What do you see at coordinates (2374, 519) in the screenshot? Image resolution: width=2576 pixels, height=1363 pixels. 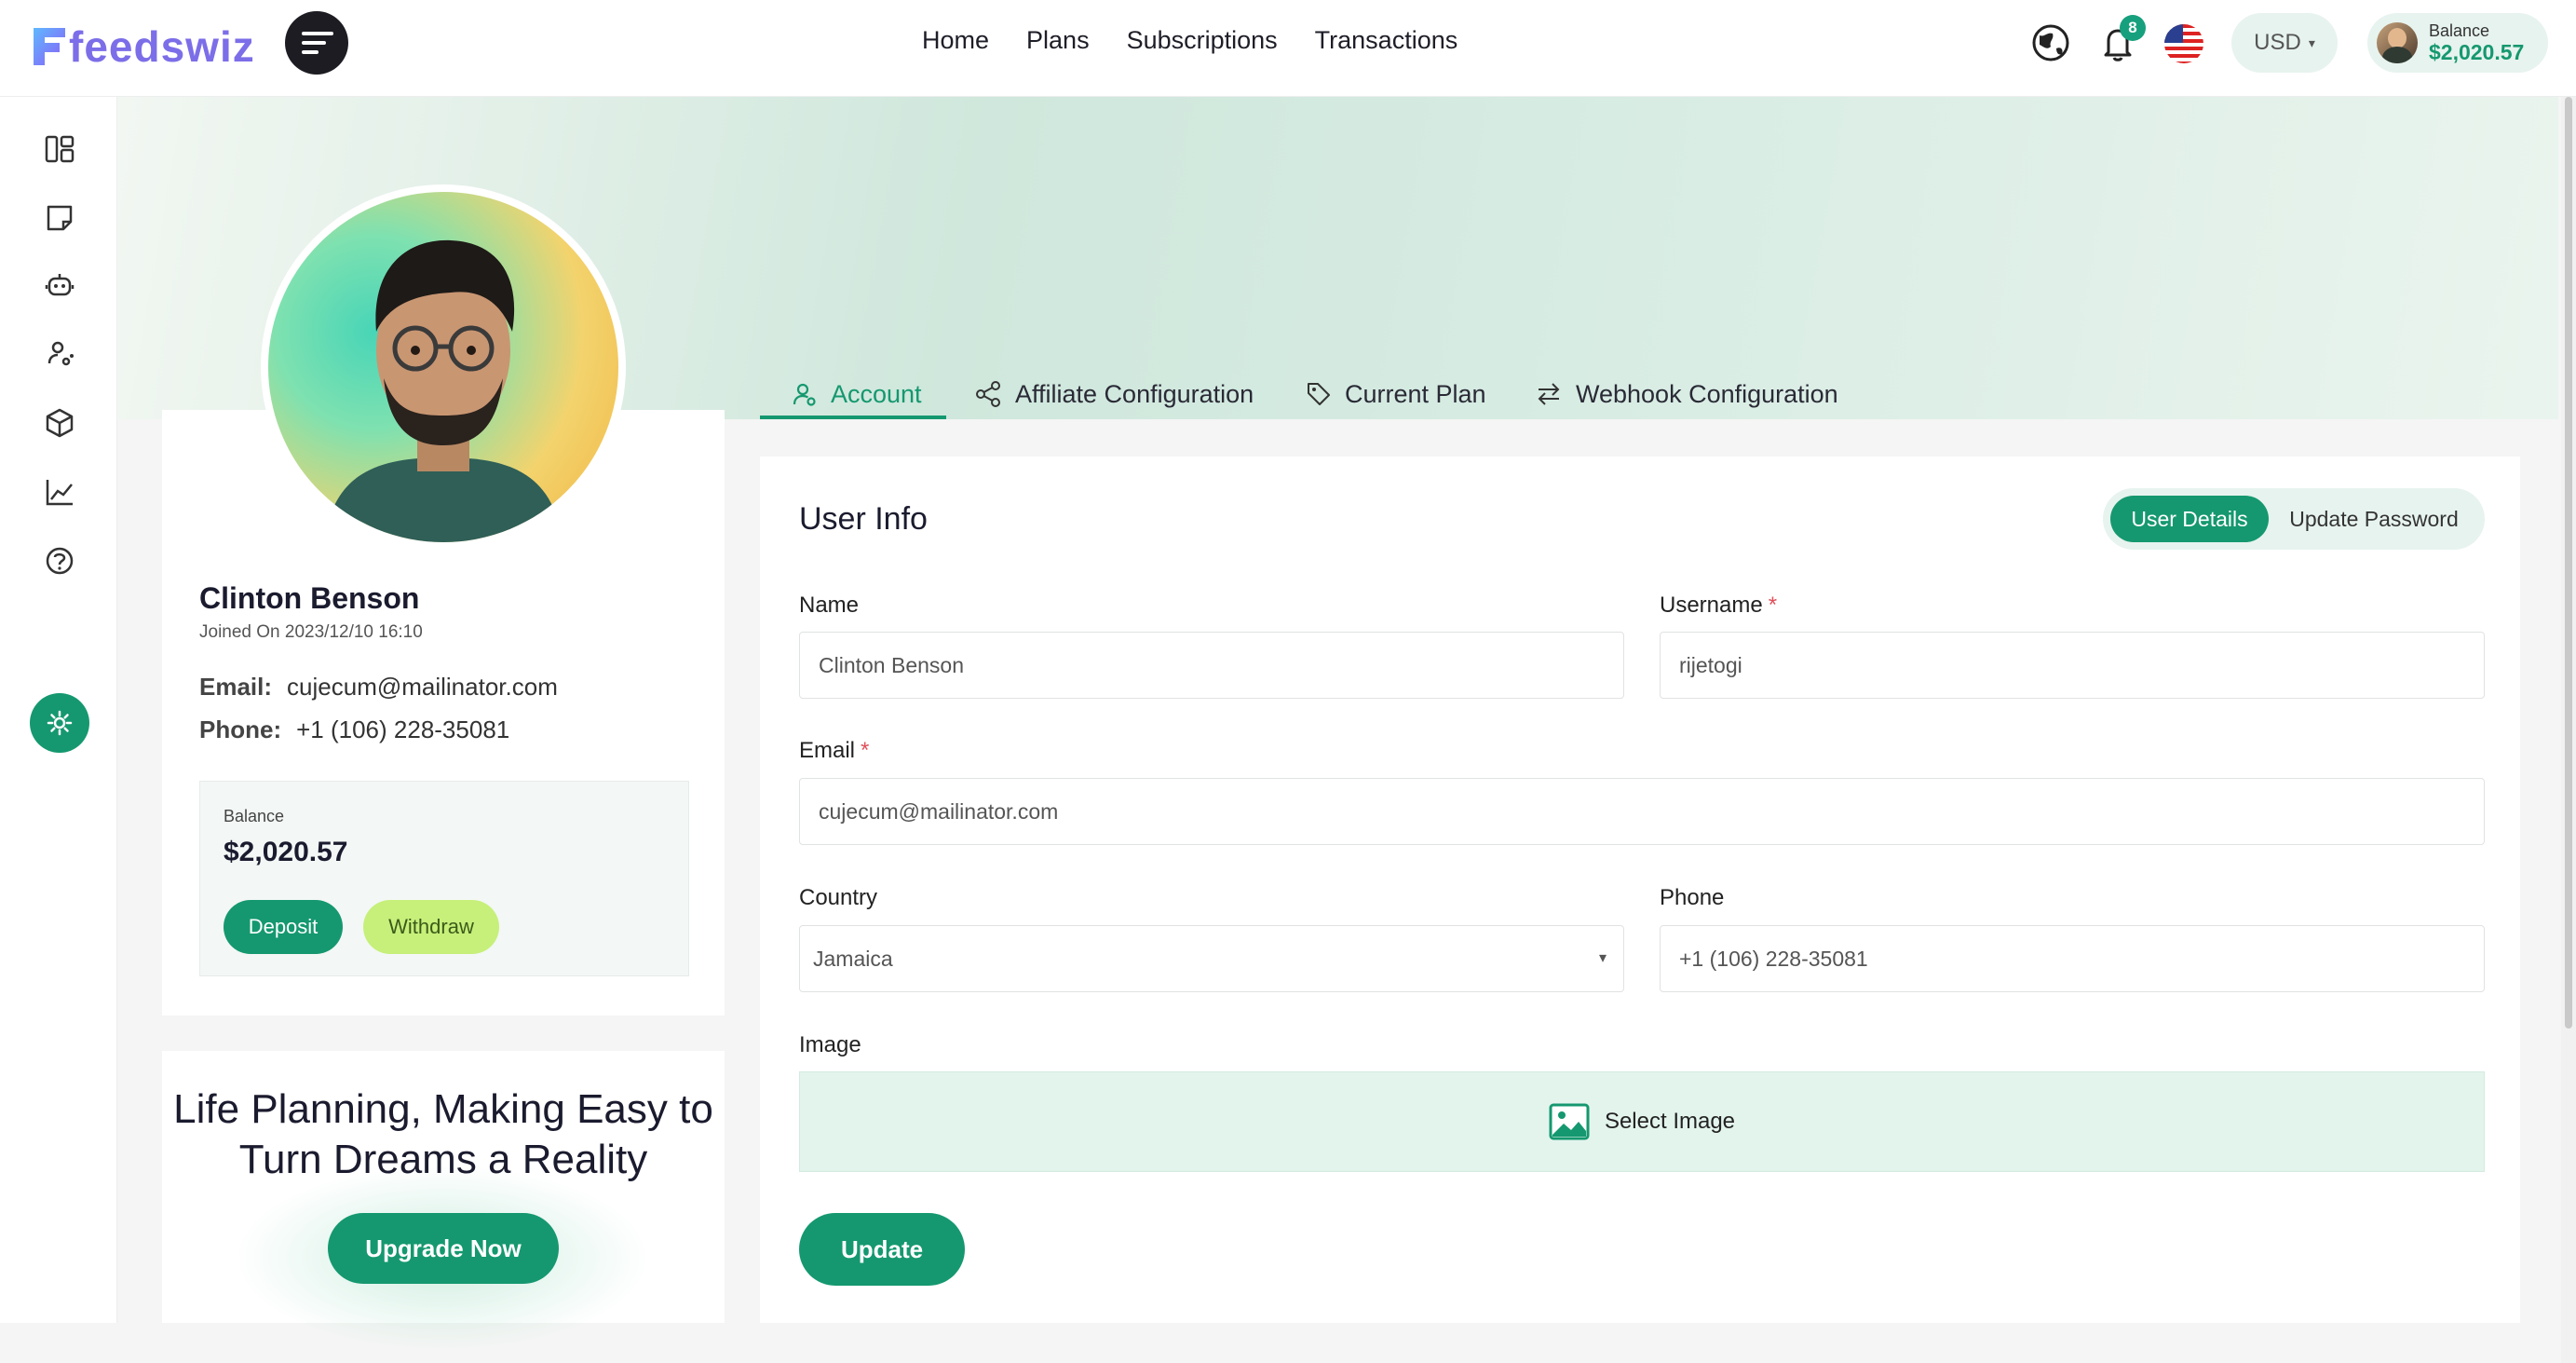 I see `update-password-toggle: Update Password` at bounding box center [2374, 519].